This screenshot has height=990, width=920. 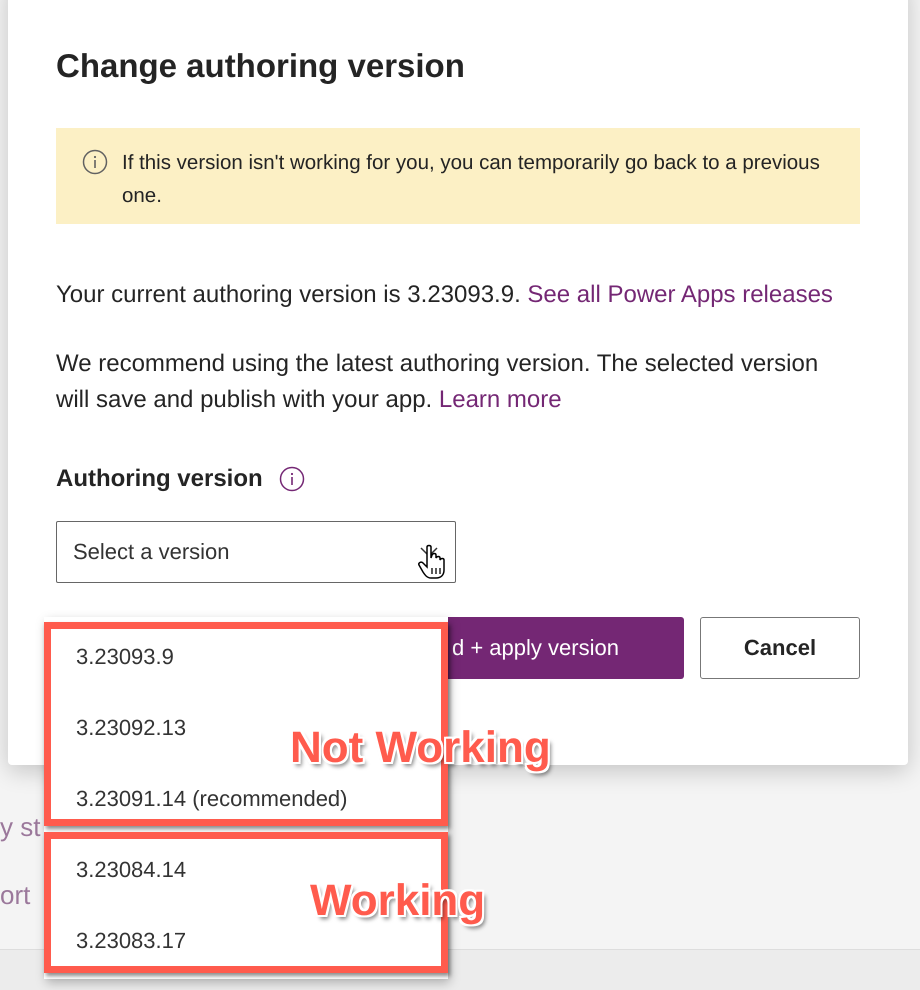 What do you see at coordinates (471, 179) in the screenshot?
I see `notice-text: If this version isn't working for you, you can temporarily go back to a previous one.` at bounding box center [471, 179].